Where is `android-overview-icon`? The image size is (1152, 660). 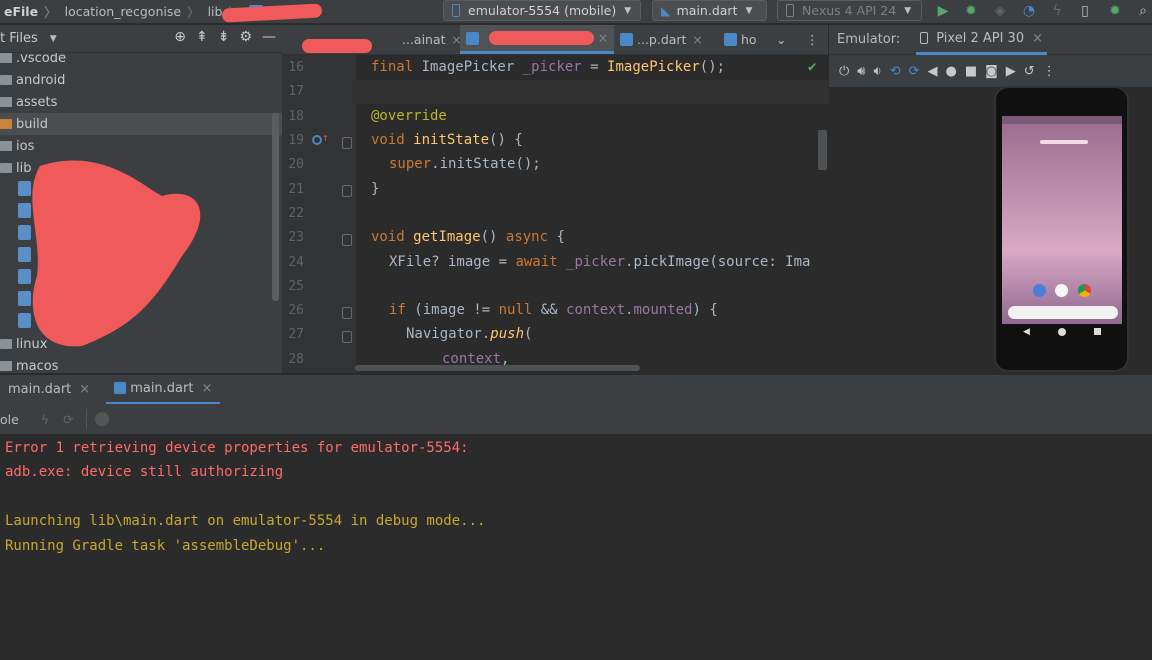 android-overview-icon is located at coordinates (1097, 331).